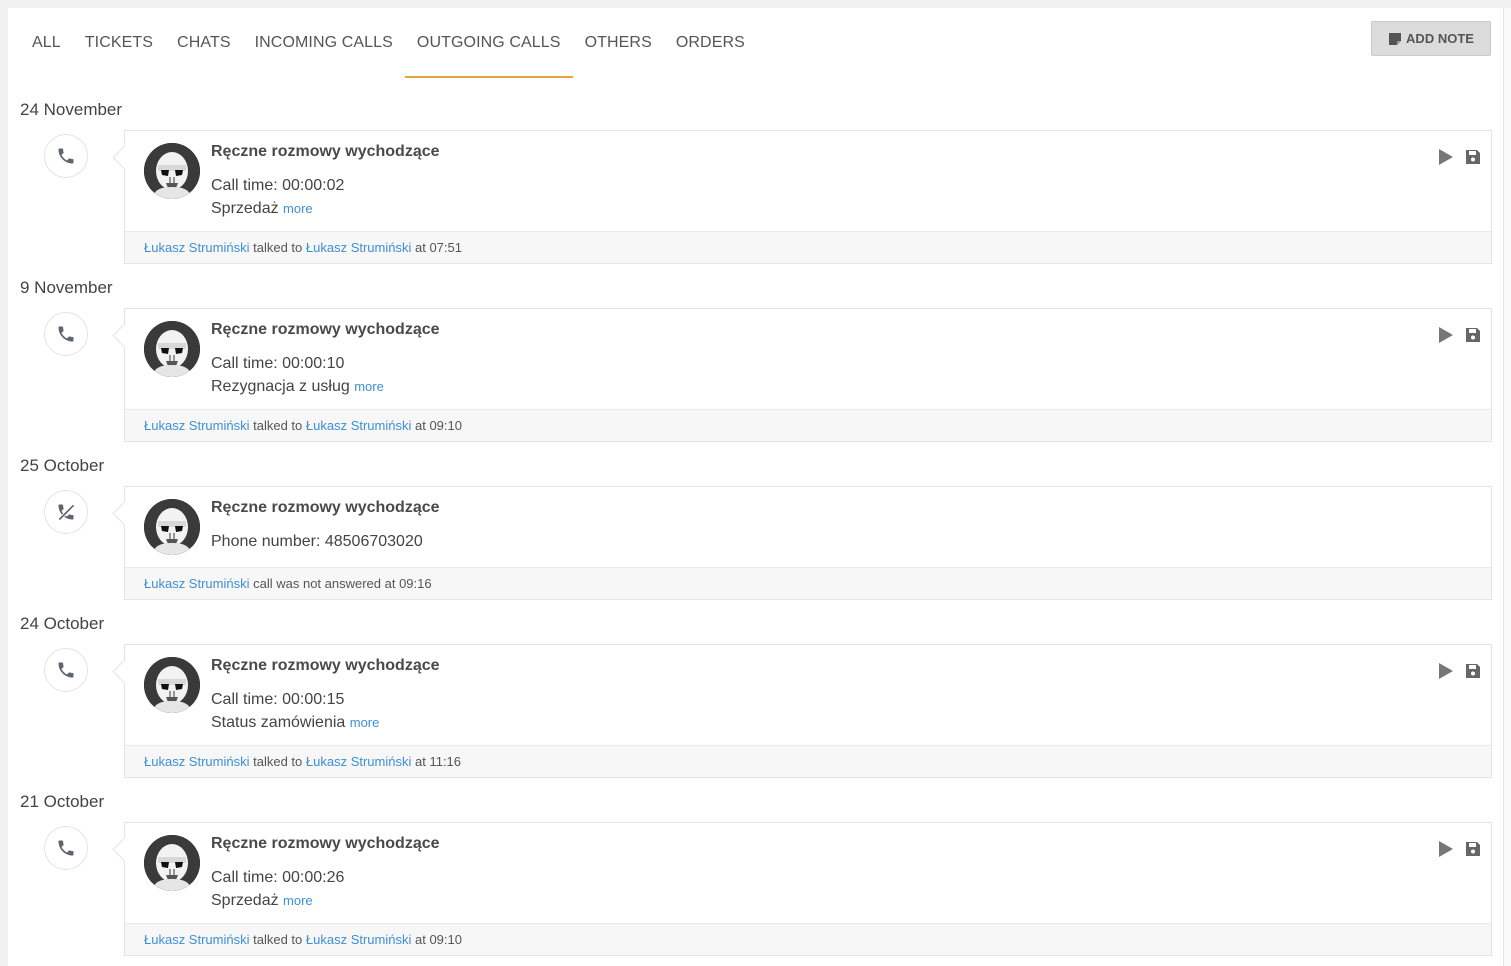  What do you see at coordinates (280, 386) in the screenshot?
I see `call-topic-text: Rezygnacja z usług` at bounding box center [280, 386].